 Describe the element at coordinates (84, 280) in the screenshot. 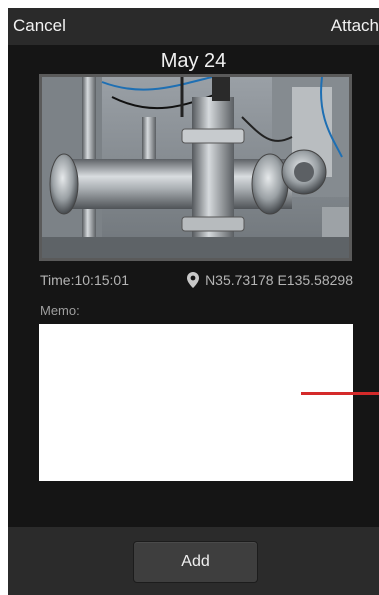

I see `entry-time: Time:10:15:01` at that location.